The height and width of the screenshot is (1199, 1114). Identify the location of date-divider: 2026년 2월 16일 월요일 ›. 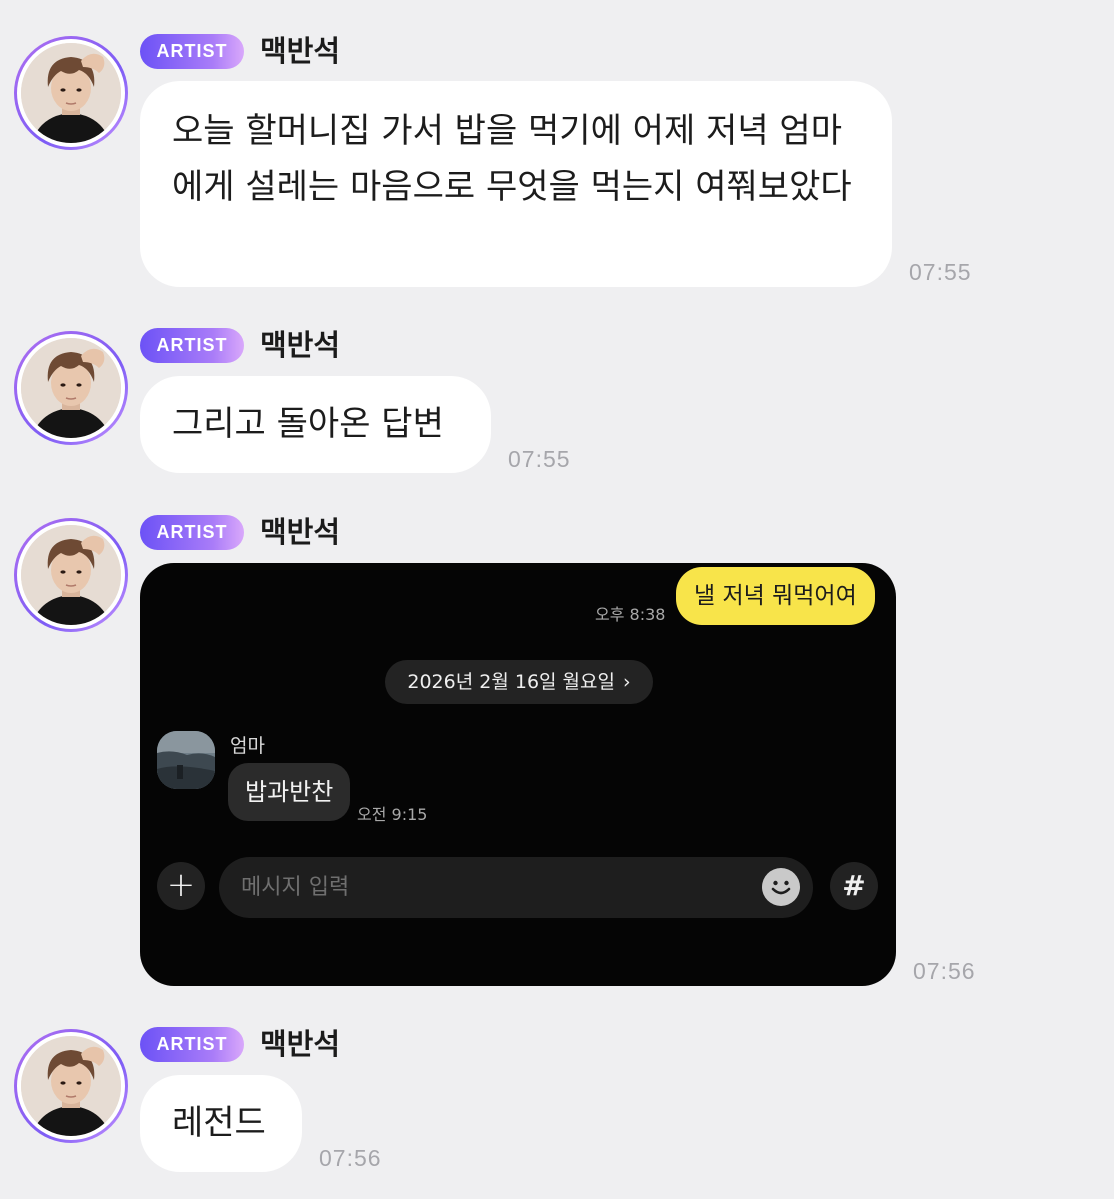
(519, 682).